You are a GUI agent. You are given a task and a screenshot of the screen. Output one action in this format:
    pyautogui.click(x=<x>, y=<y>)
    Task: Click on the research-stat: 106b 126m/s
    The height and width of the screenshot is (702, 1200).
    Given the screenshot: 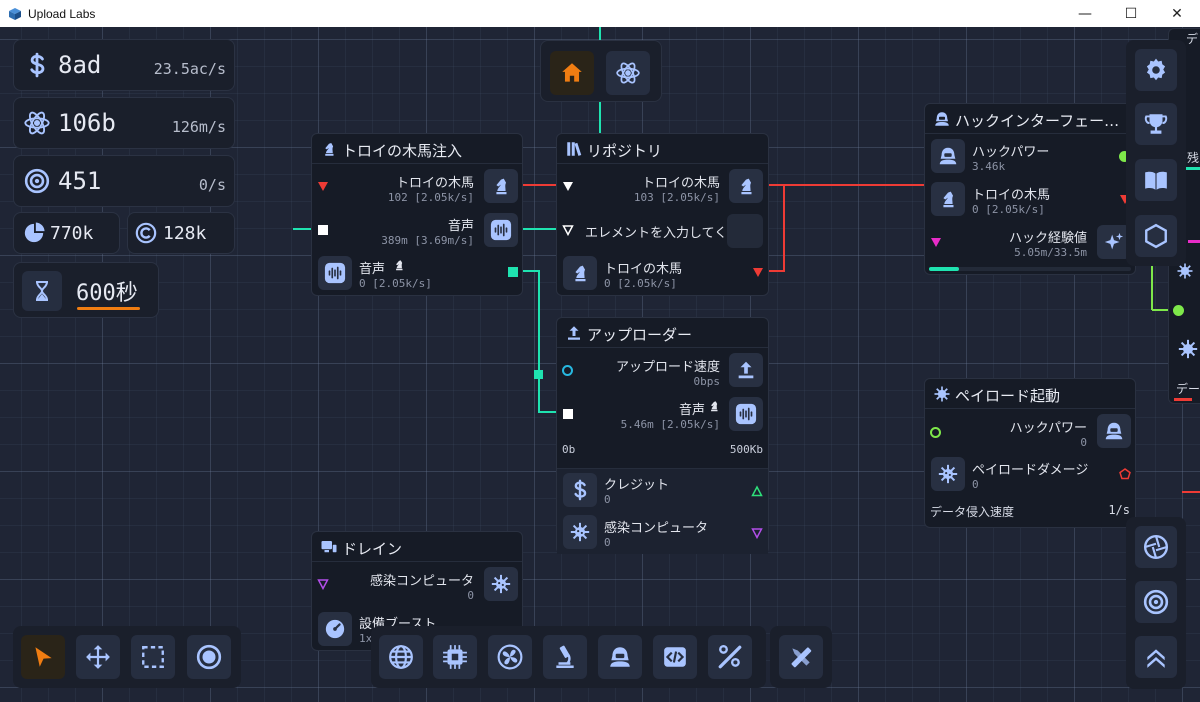 What is the action you would take?
    pyautogui.click(x=124, y=123)
    